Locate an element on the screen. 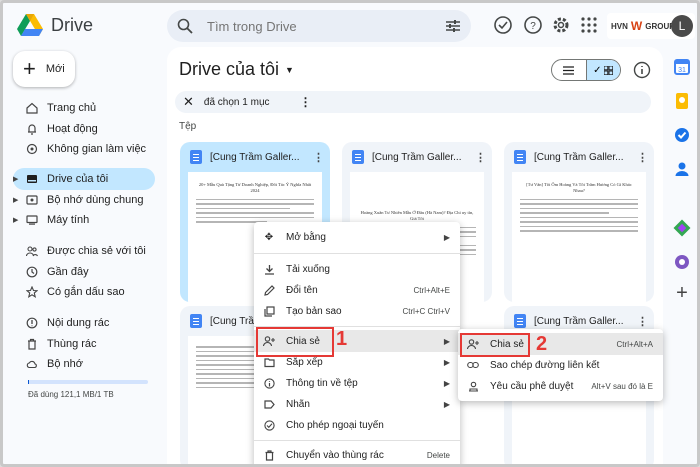 The image size is (700, 467). sidebar-item-home: Trang chủ is located at coordinates (84, 108).